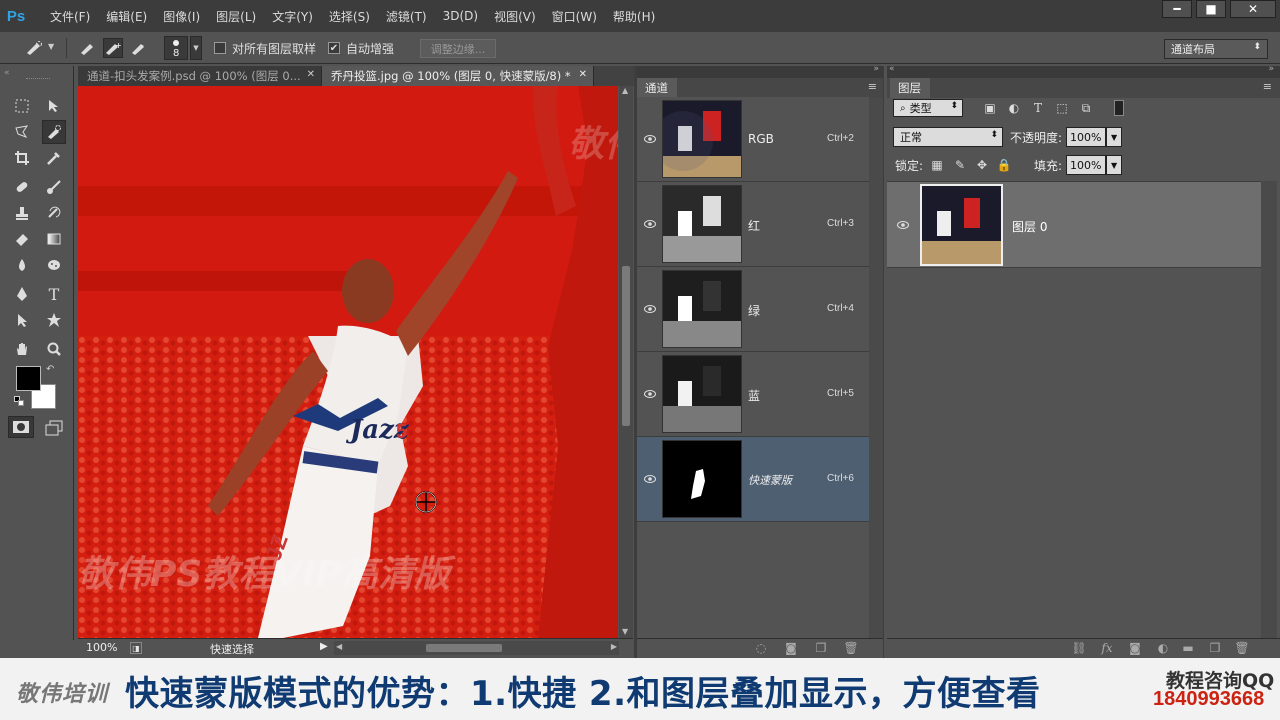 The width and height of the screenshot is (1280, 720). Describe the element at coordinates (54, 294) in the screenshot. I see `type-tool-icon: T` at that location.